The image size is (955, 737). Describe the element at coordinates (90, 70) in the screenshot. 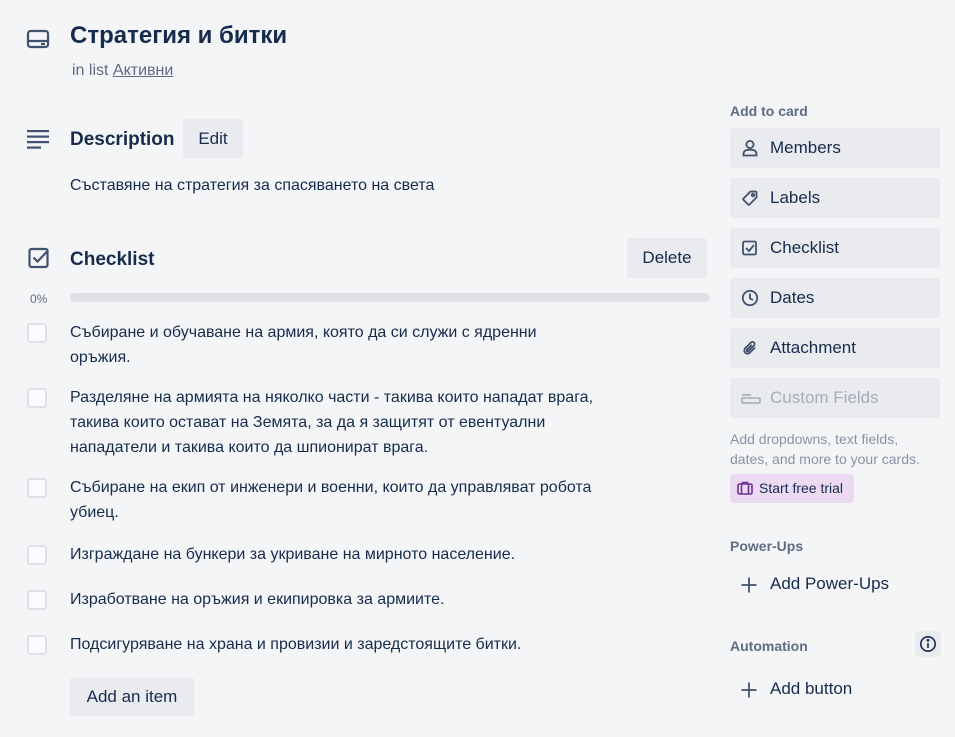

I see `in-list-prefix: in list` at that location.